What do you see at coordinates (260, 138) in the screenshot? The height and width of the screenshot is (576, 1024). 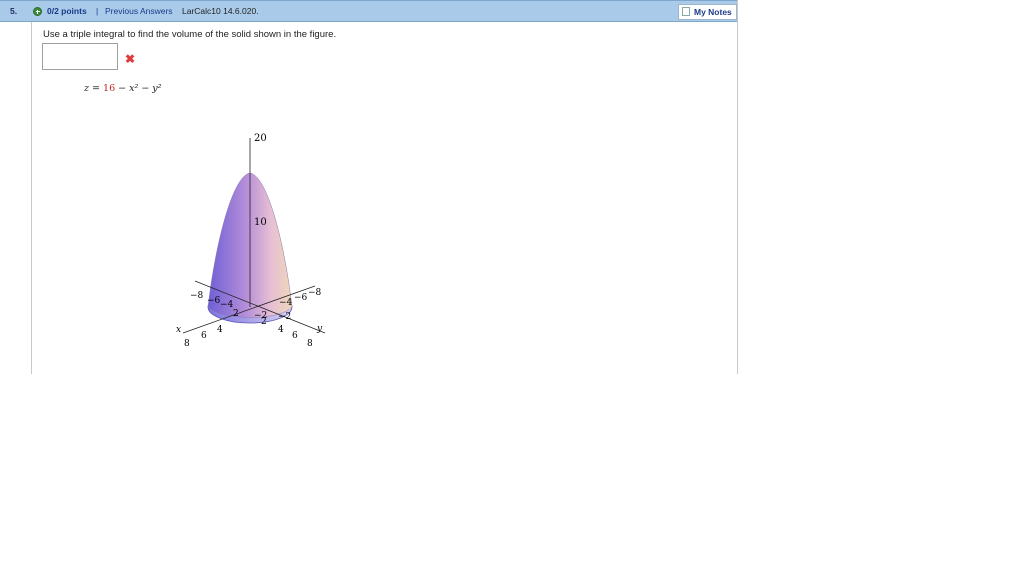 I see `z-tick-20: 20` at bounding box center [260, 138].